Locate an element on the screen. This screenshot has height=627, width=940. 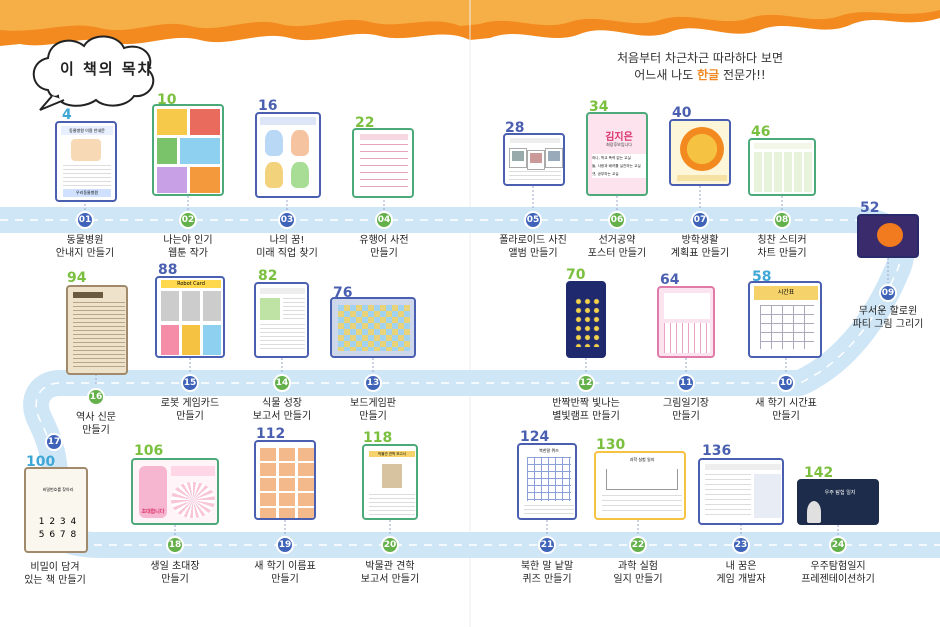
chapter-label-14: 식물 성장 보고서 만들기 is located at coordinates (282, 410).